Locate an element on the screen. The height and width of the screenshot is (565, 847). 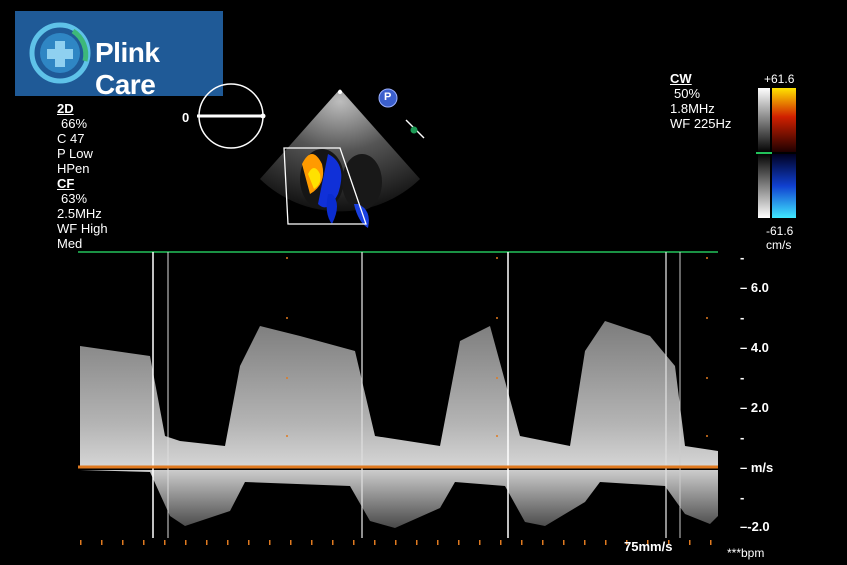
heart-rate: ***bpm is located at coordinates (746, 553).